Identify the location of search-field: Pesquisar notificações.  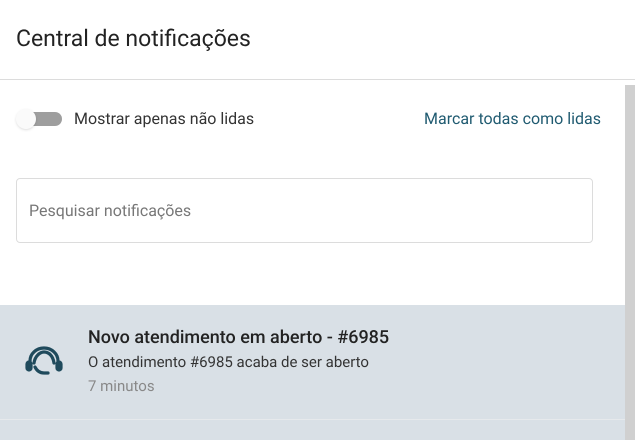
(304, 210).